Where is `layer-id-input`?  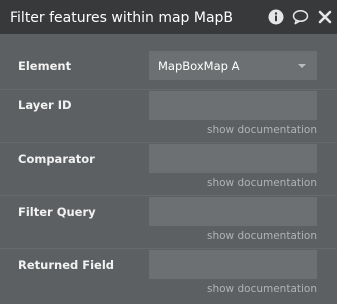 layer-id-input is located at coordinates (233, 105).